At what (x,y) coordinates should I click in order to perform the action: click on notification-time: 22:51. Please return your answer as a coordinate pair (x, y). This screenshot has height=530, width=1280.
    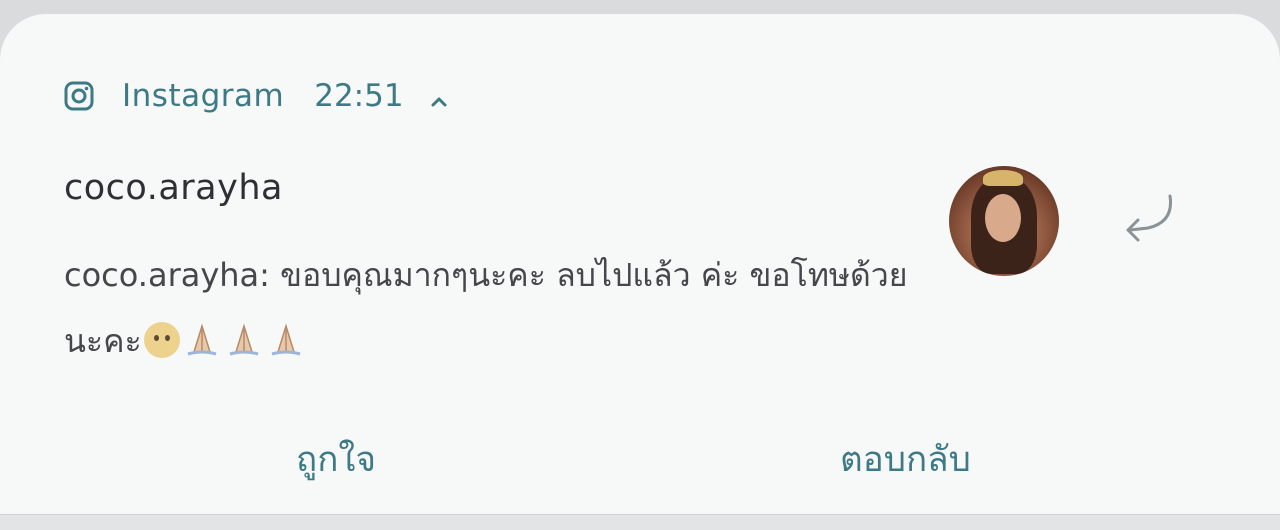
    Looking at the image, I should click on (359, 96).